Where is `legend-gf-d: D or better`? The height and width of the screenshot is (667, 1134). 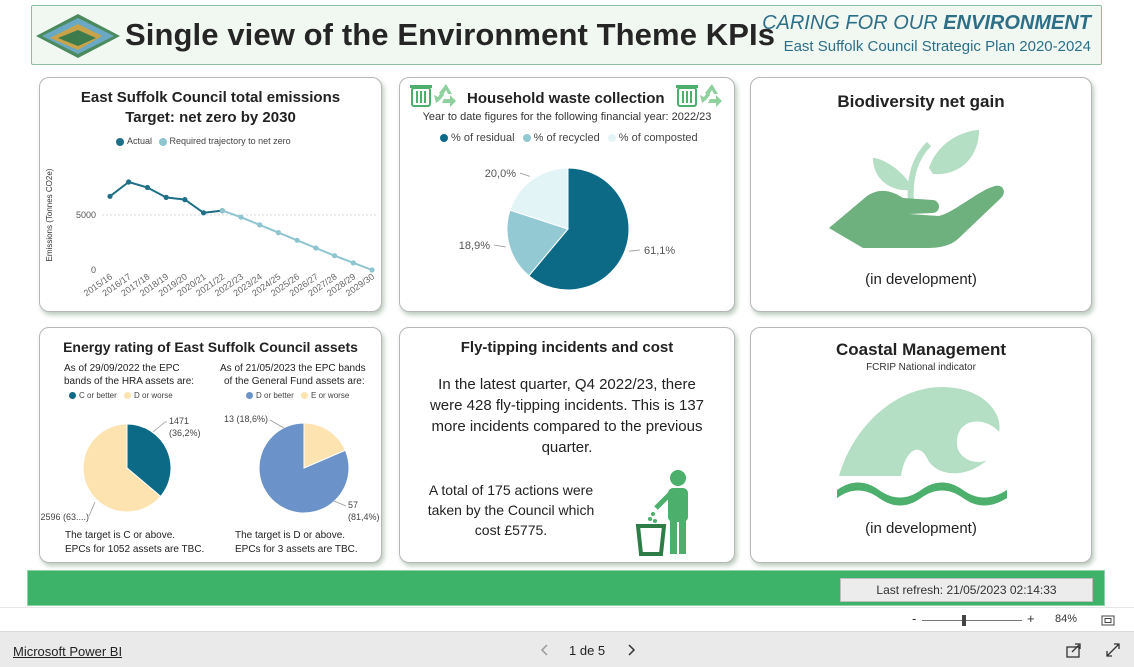 legend-gf-d: D or better is located at coordinates (275, 395).